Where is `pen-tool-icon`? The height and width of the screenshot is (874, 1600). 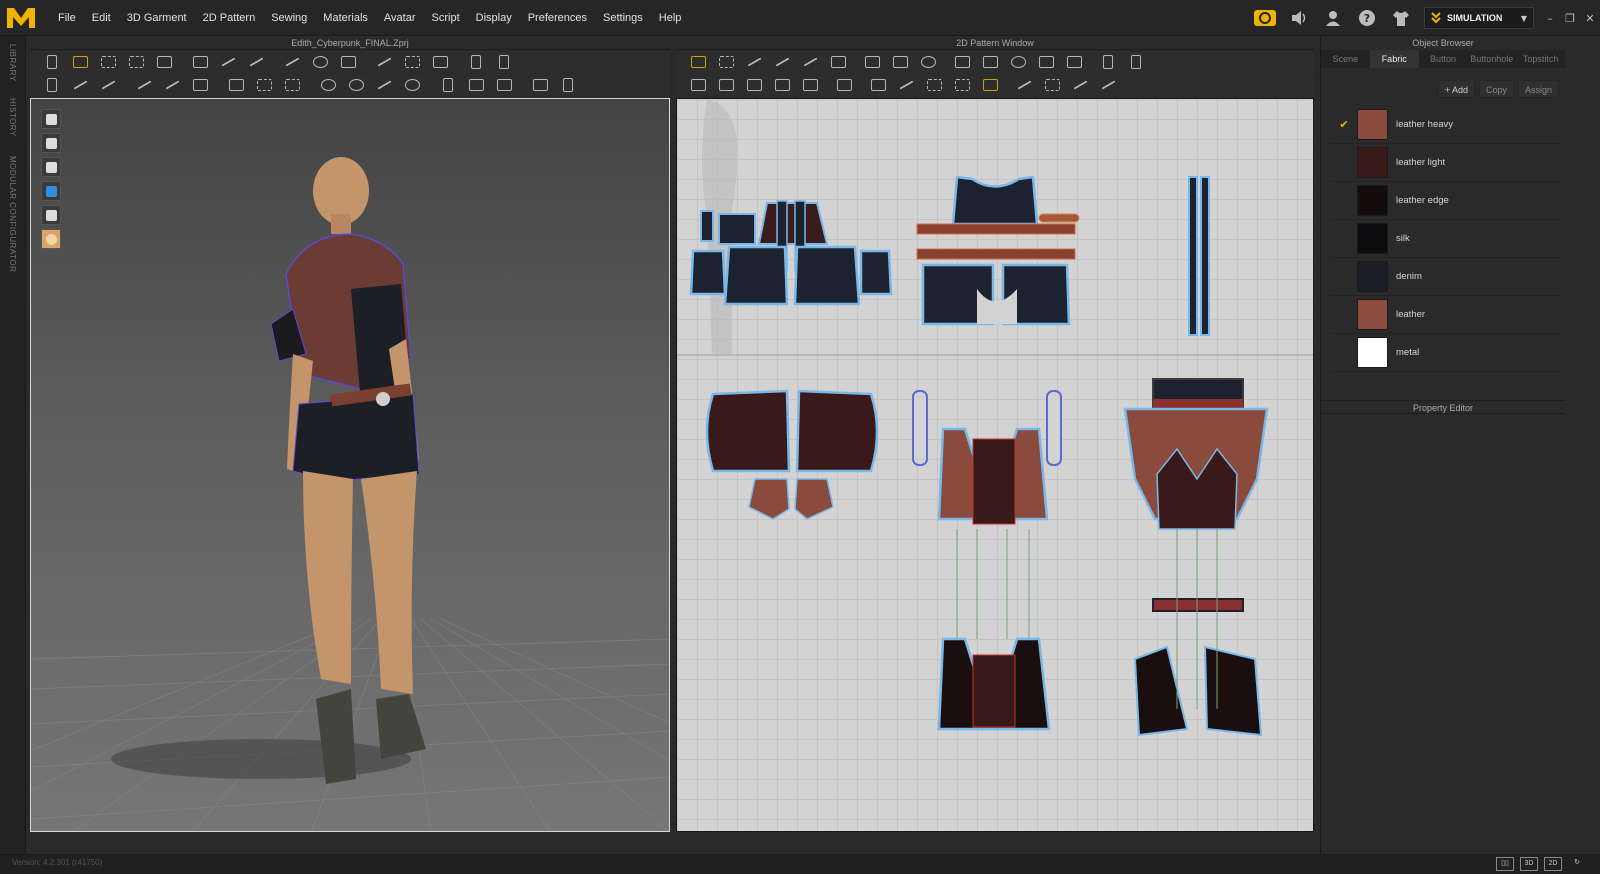
pen-tool-icon is located at coordinates (80, 85).